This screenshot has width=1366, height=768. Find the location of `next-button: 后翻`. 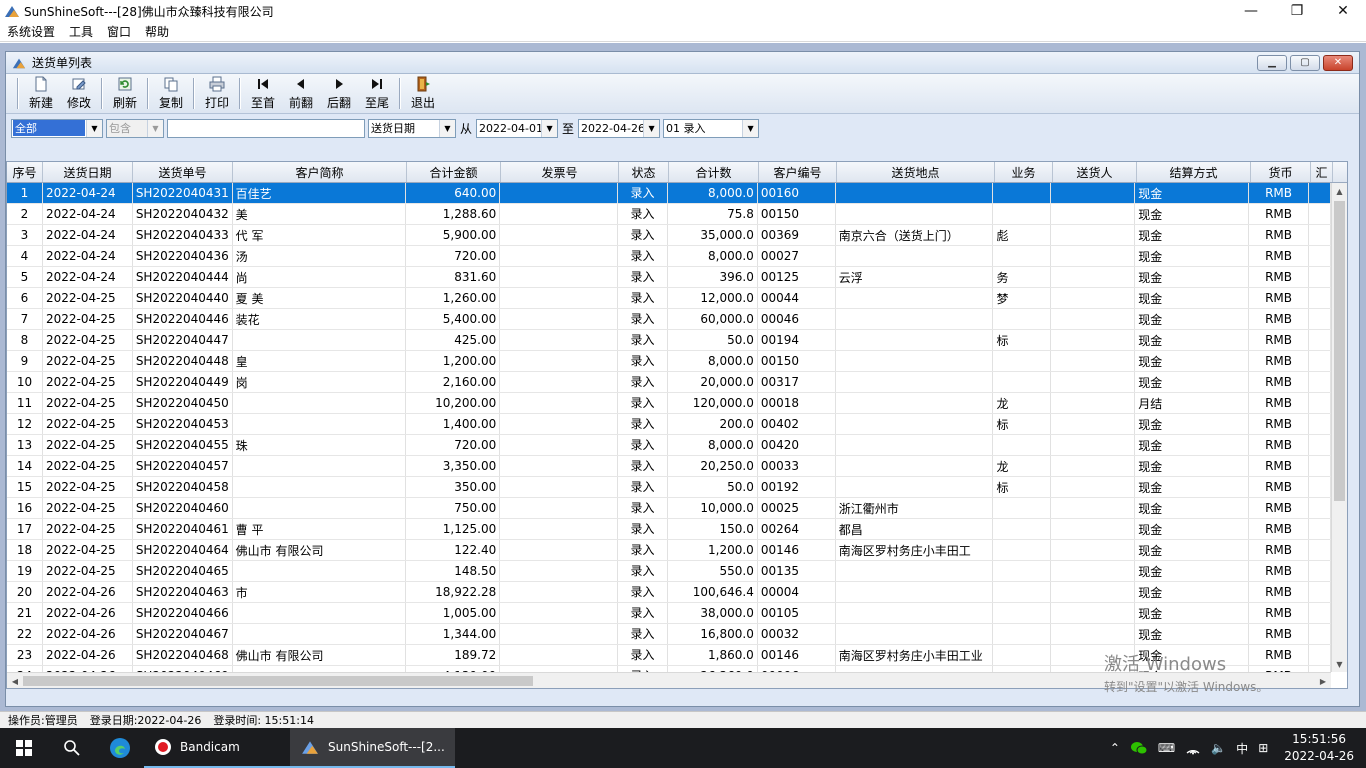

next-button: 后翻 is located at coordinates (339, 93).